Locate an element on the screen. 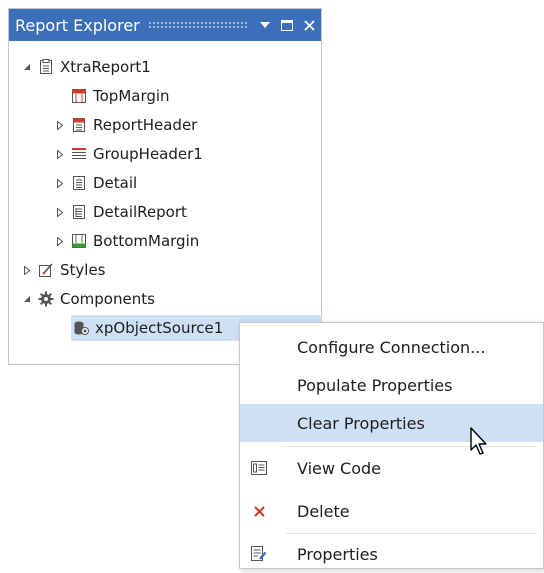  tree-item-reportheader: ReportHeader is located at coordinates (125, 125).